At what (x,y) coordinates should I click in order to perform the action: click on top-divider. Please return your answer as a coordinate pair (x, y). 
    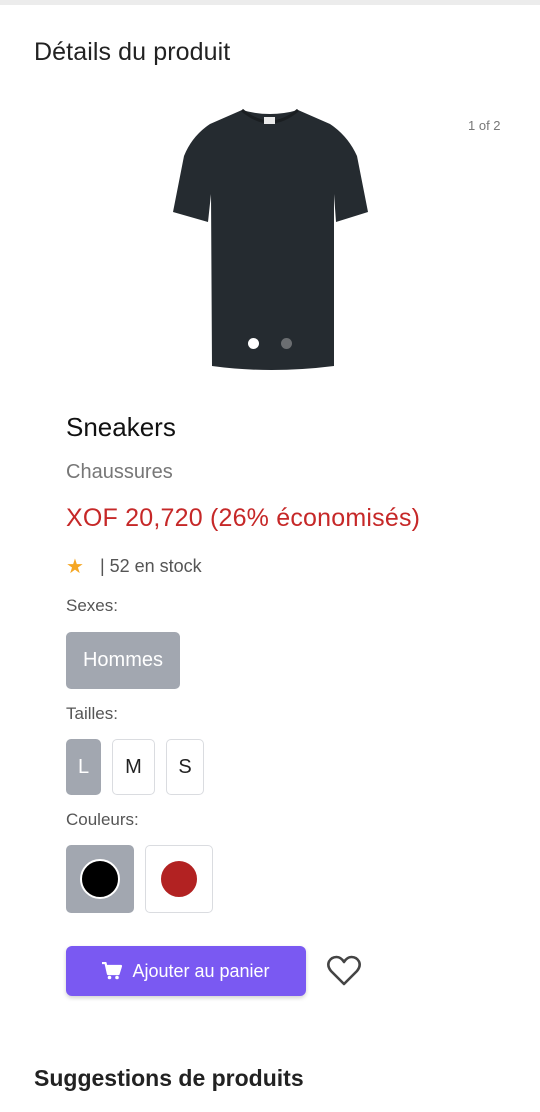
    Looking at the image, I should click on (270, 2).